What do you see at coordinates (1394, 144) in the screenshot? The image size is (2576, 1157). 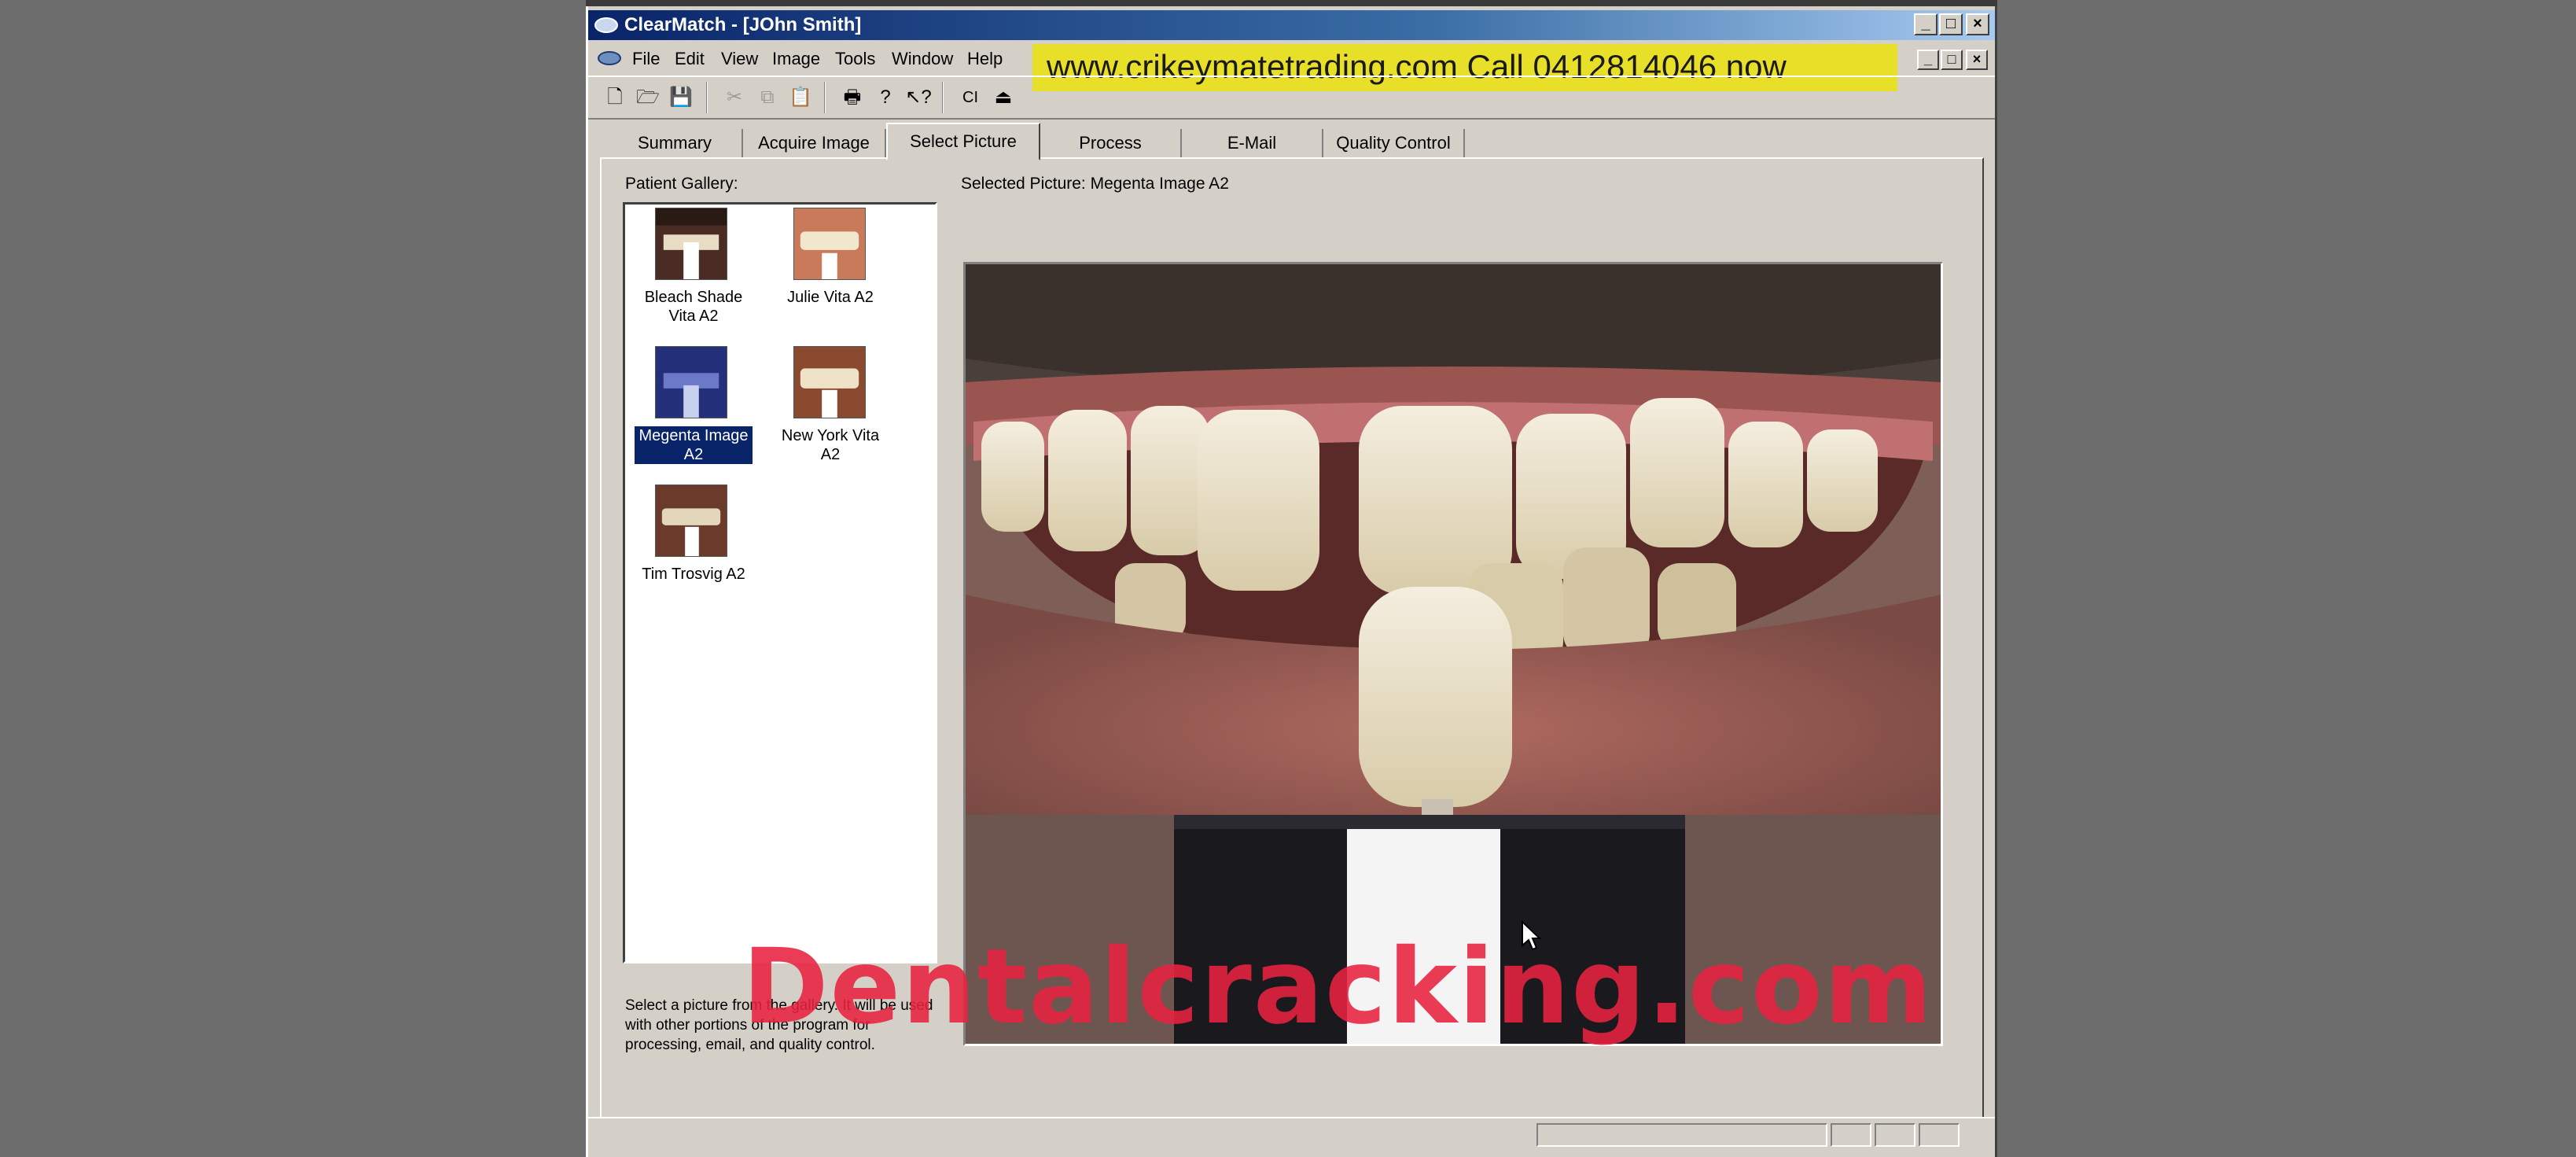 I see `tab-quality-control: Quality Control` at bounding box center [1394, 144].